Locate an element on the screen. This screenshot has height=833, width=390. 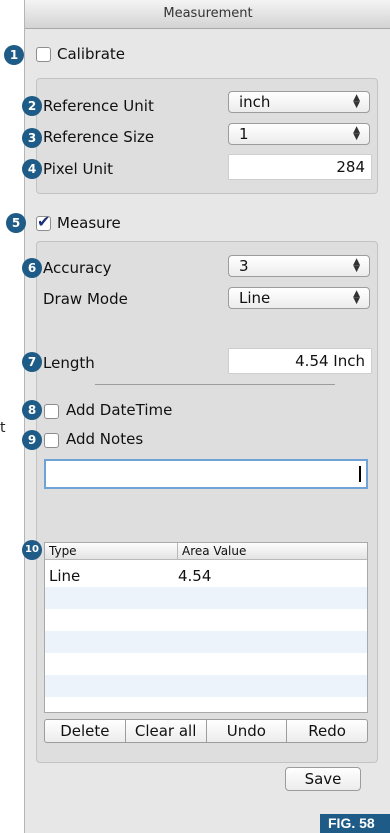
callout-badge-1: 1 is located at coordinates (14, 55).